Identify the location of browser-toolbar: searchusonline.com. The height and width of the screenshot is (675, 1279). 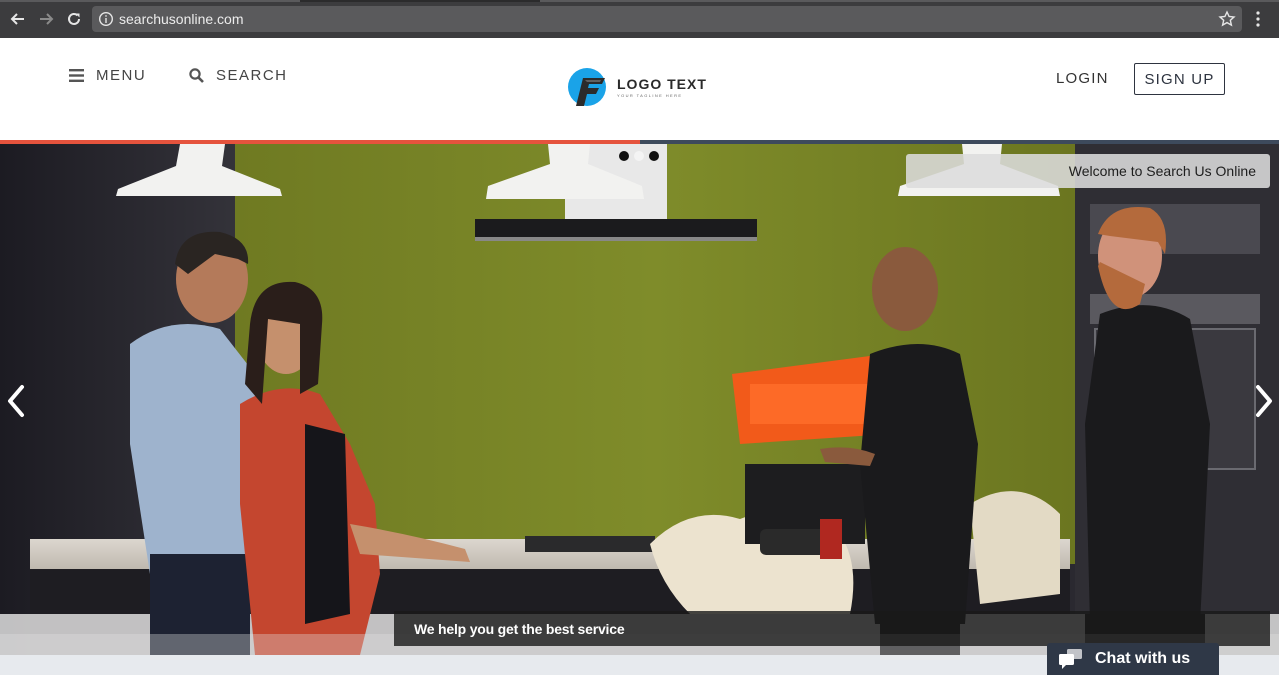
(639, 19).